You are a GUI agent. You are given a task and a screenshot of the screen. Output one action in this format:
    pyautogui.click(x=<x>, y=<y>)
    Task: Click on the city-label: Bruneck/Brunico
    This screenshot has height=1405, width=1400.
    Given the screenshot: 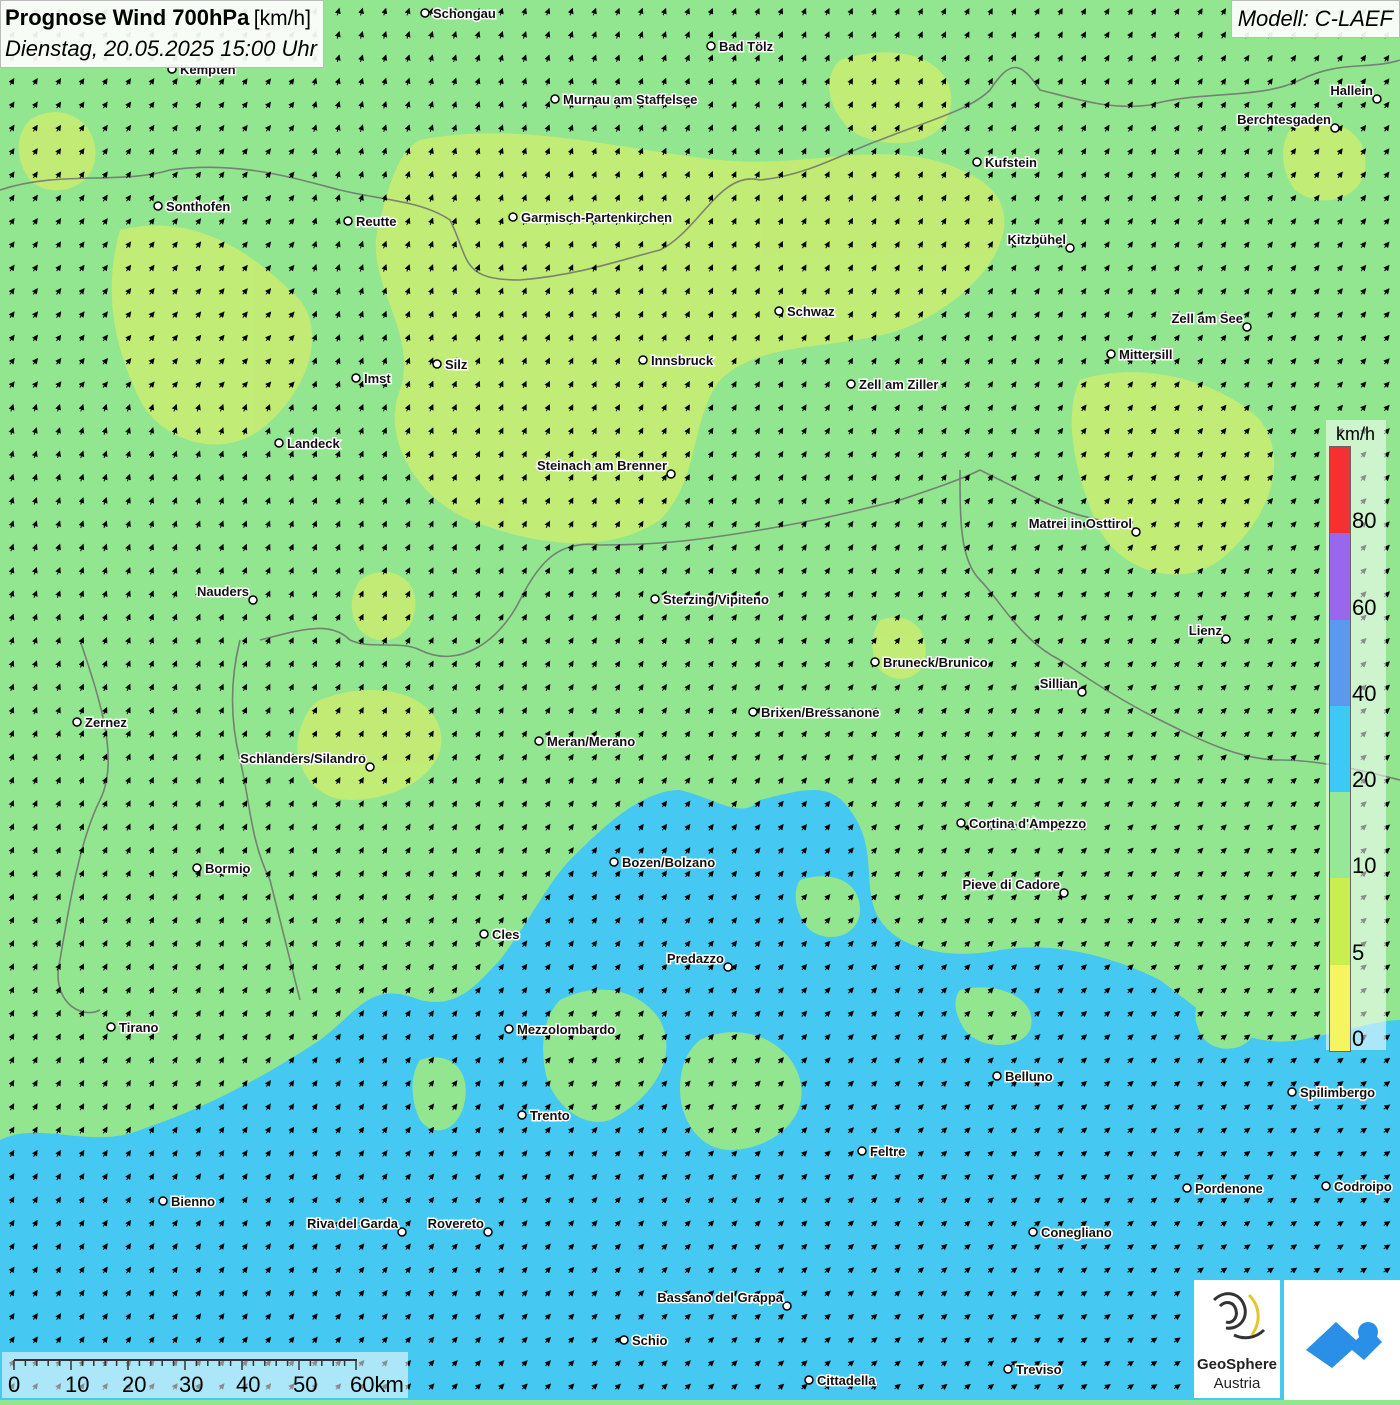 What is the action you would take?
    pyautogui.click(x=935, y=662)
    